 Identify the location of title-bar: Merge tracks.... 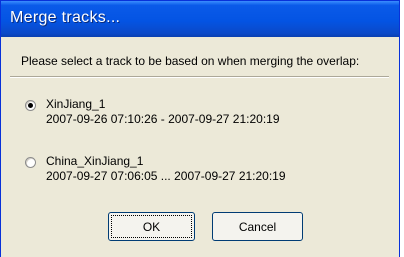
(200, 19).